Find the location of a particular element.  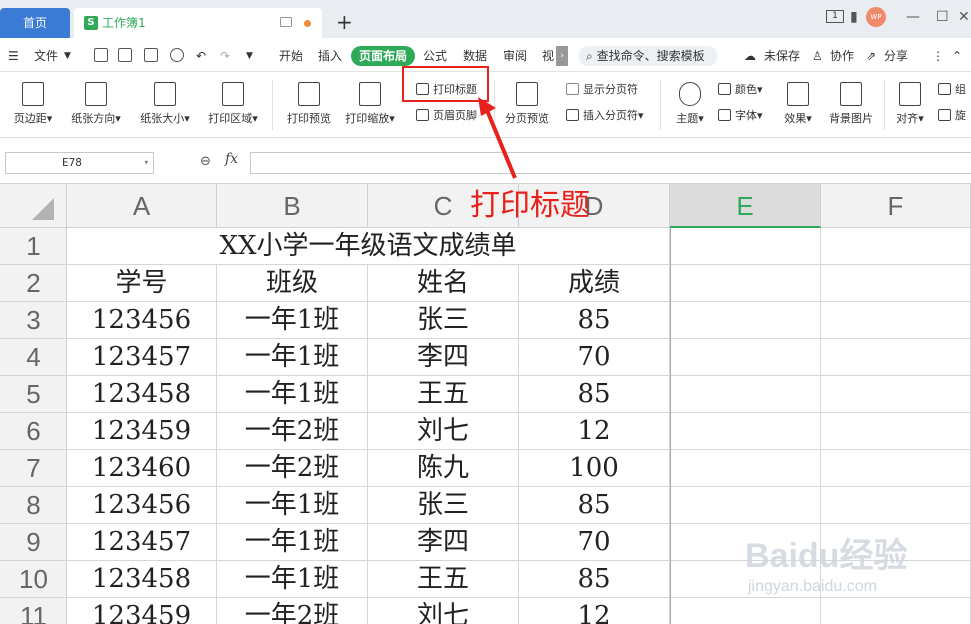

baidu-watermark-url: jingyan.baidu.com is located at coordinates (812, 586).